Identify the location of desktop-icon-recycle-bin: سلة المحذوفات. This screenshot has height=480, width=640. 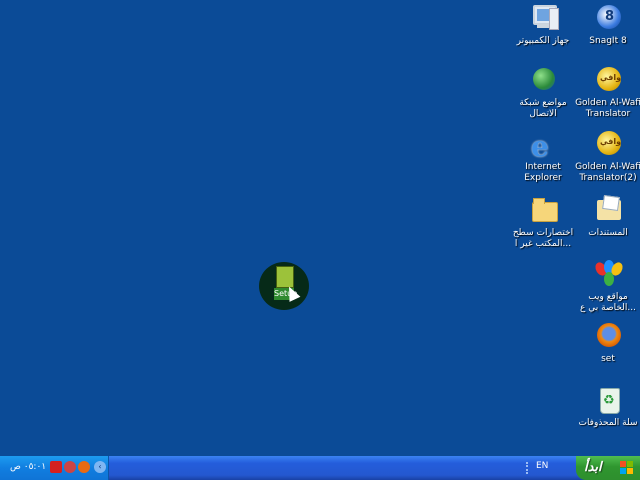
(607, 406).